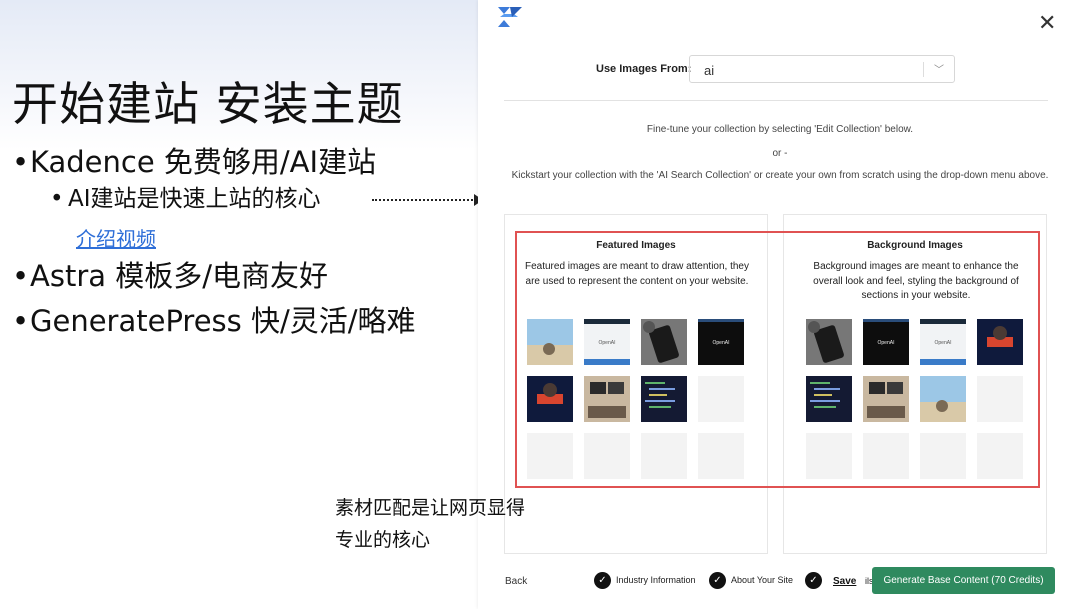 This screenshot has height=609, width=1080. What do you see at coordinates (1047, 23) in the screenshot?
I see `close-icon: ✕` at bounding box center [1047, 23].